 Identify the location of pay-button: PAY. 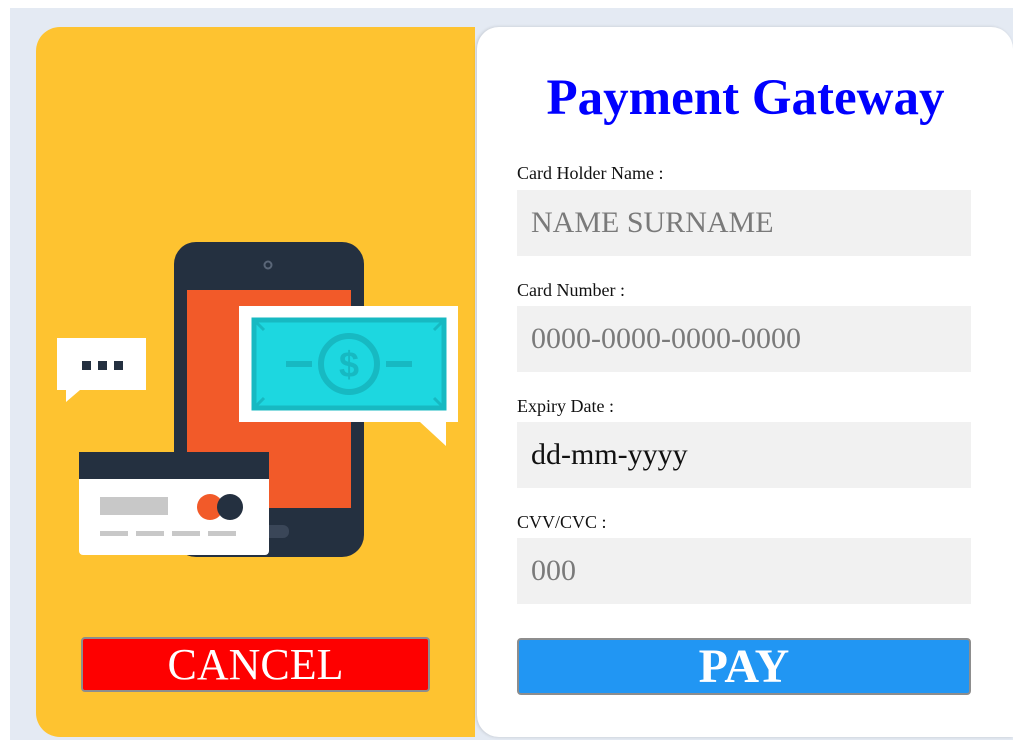
(744, 666).